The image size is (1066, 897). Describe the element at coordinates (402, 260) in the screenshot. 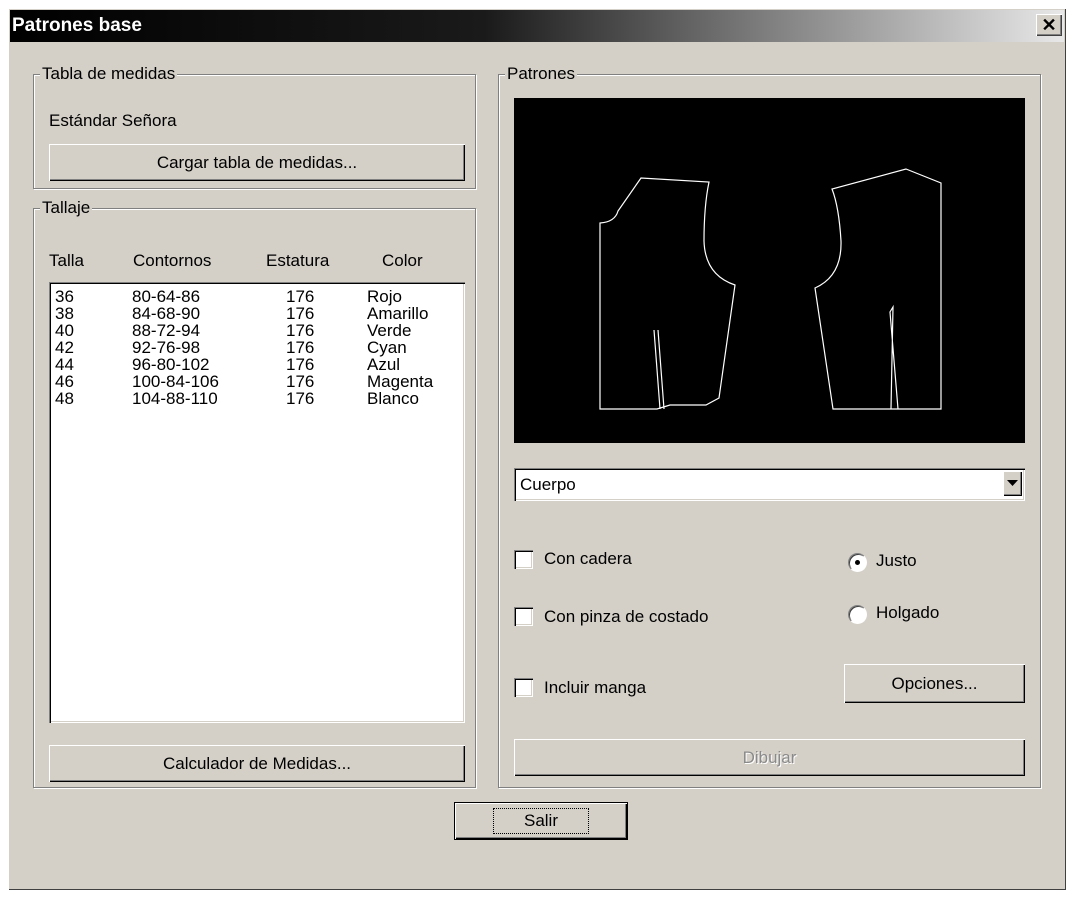

I see `column-header-color: Color` at that location.